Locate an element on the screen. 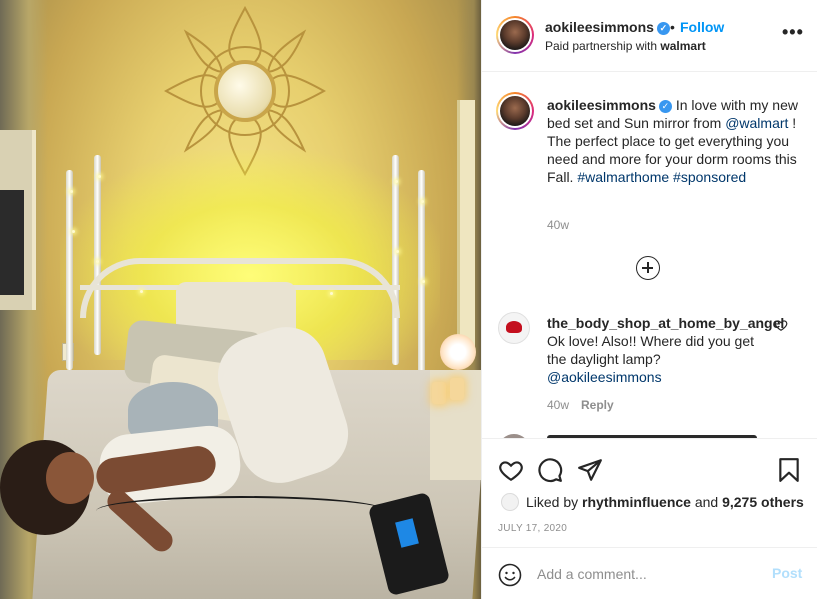 The image size is (817, 599). partnership-prefix: Paid partnership with is located at coordinates (603, 46).